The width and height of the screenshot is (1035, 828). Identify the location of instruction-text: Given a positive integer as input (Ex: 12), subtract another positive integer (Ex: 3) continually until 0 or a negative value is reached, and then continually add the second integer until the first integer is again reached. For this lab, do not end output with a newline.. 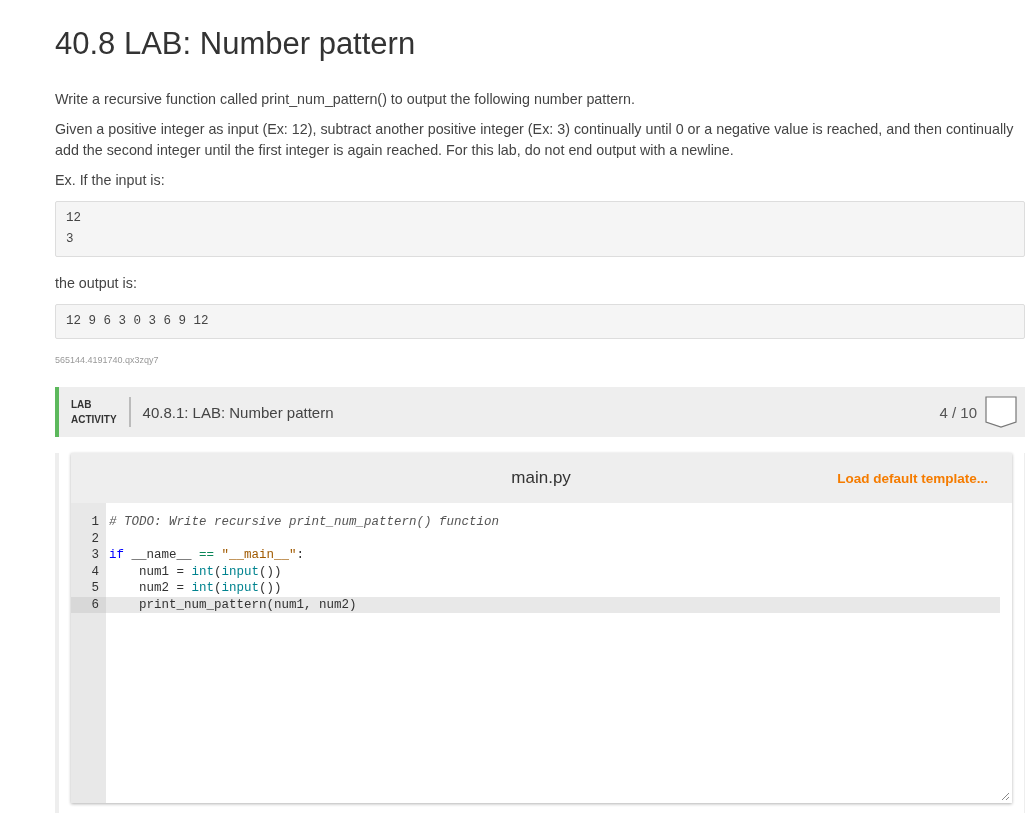
(535, 140).